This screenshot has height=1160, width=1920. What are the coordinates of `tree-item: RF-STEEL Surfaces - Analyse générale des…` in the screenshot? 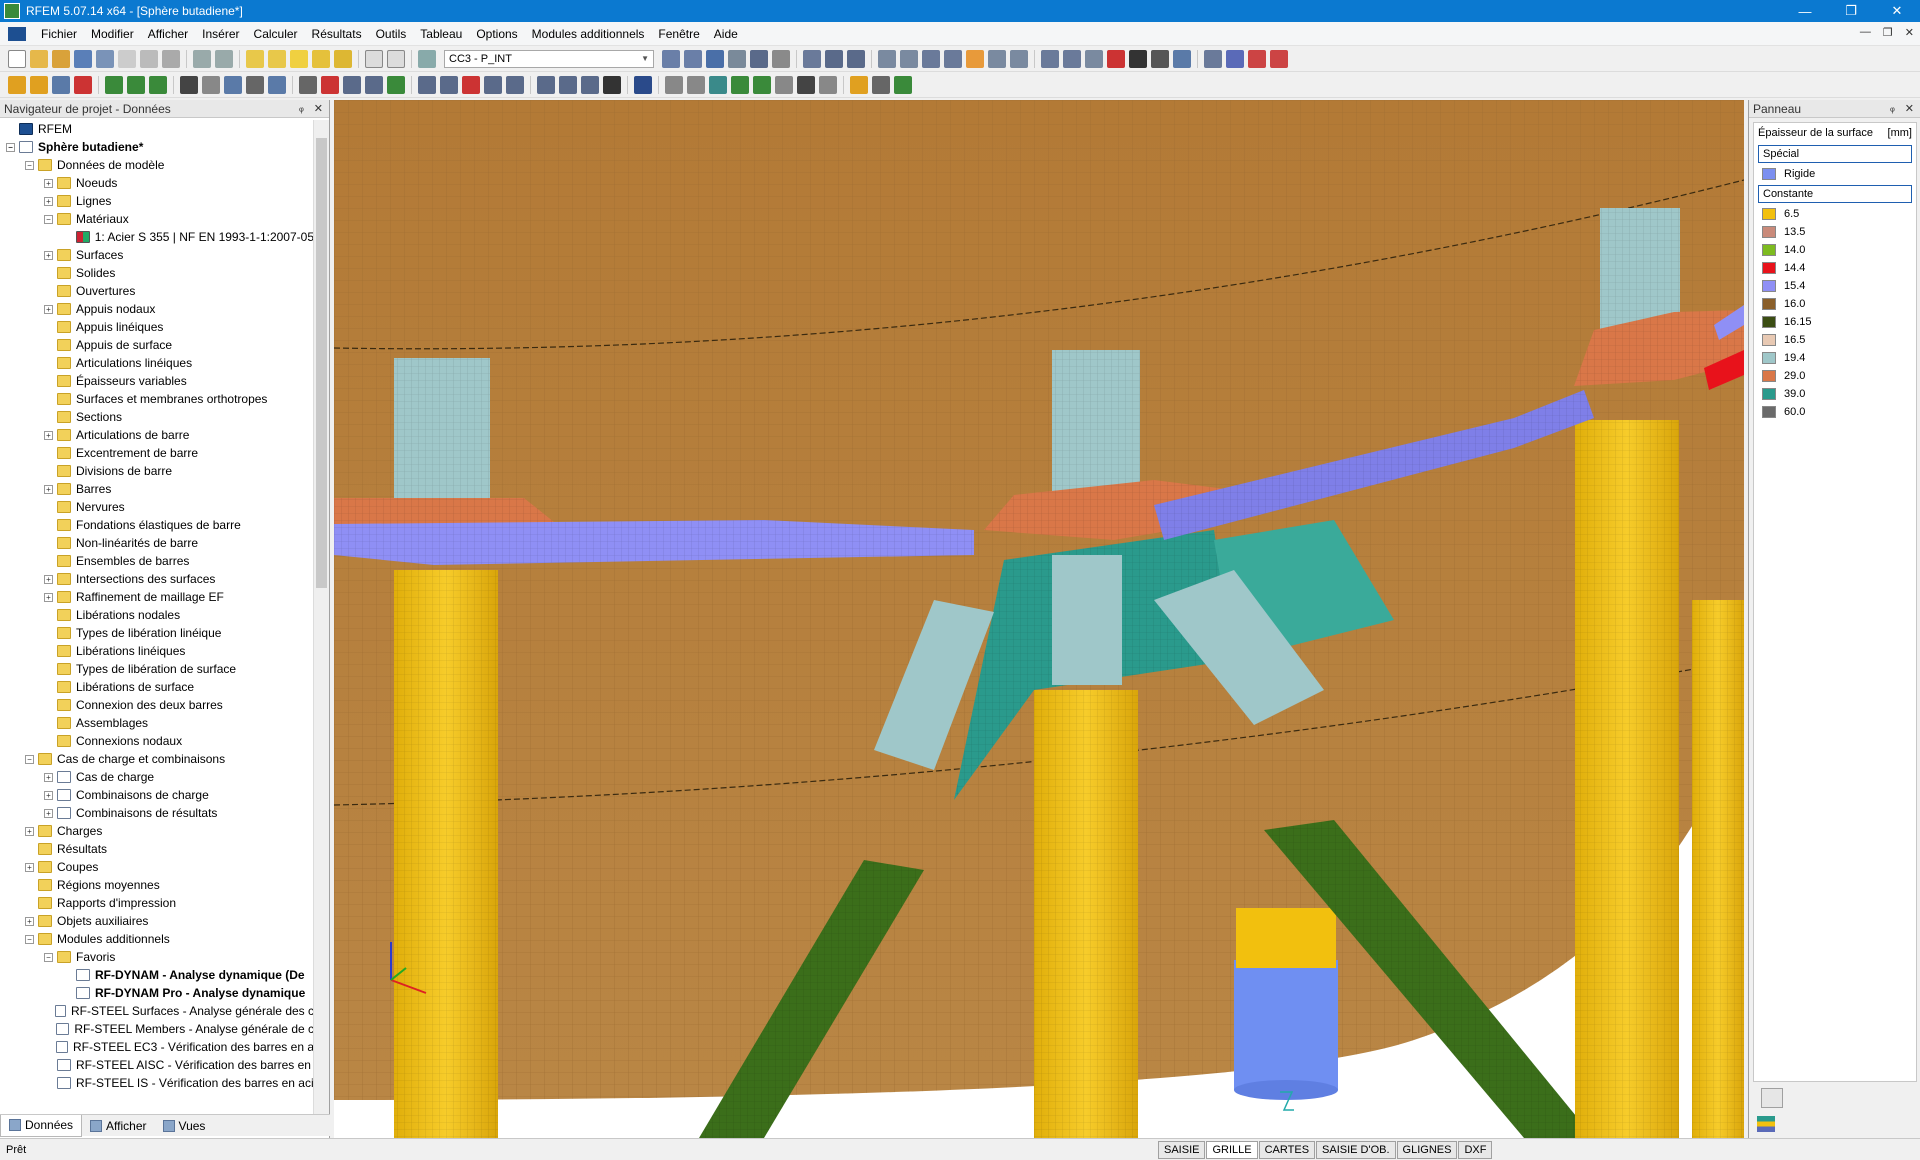 It's located at (157, 1011).